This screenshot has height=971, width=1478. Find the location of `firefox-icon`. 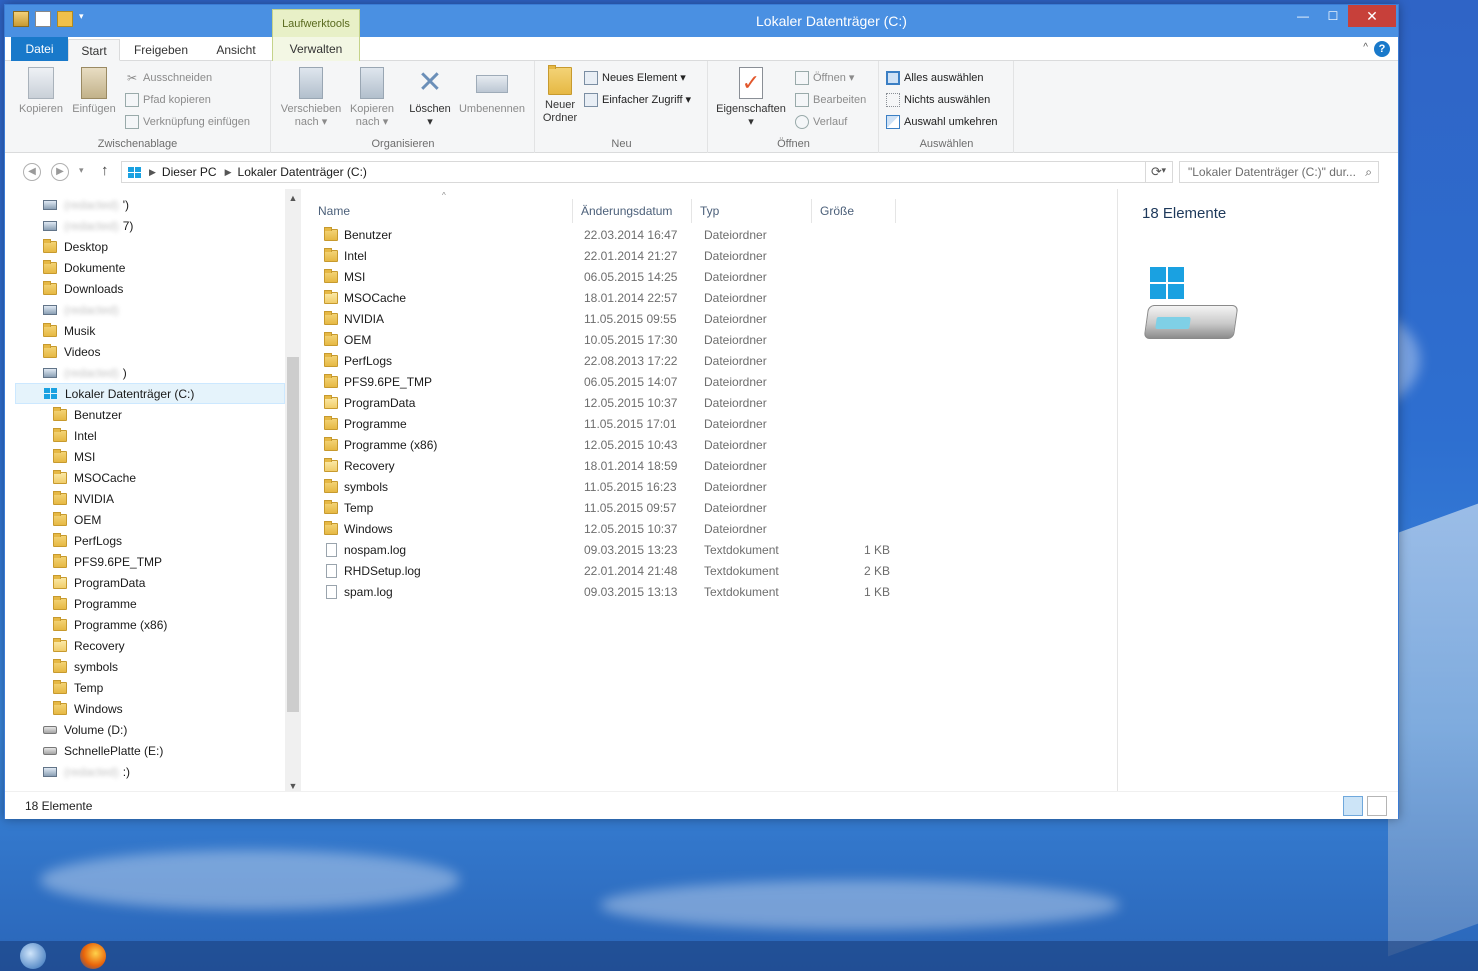

firefox-icon is located at coordinates (95, 957).